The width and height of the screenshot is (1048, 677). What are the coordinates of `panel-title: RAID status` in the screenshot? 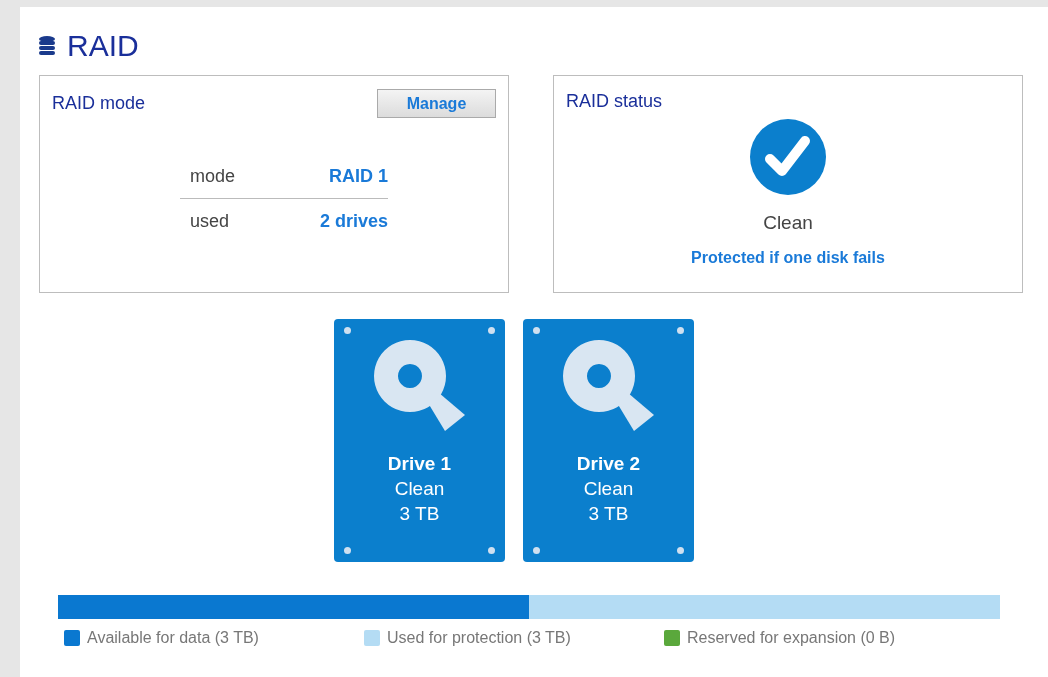 It's located at (615, 101).